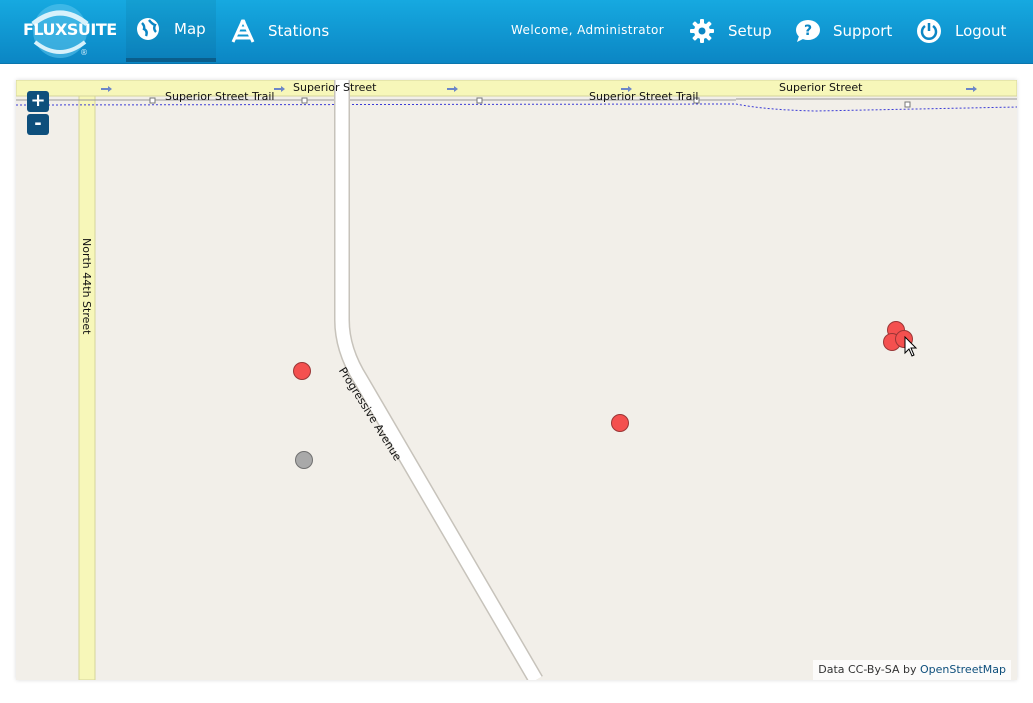  What do you see at coordinates (86, 286) in the screenshot?
I see `street-label-north-44th-street: North 44th Street` at bounding box center [86, 286].